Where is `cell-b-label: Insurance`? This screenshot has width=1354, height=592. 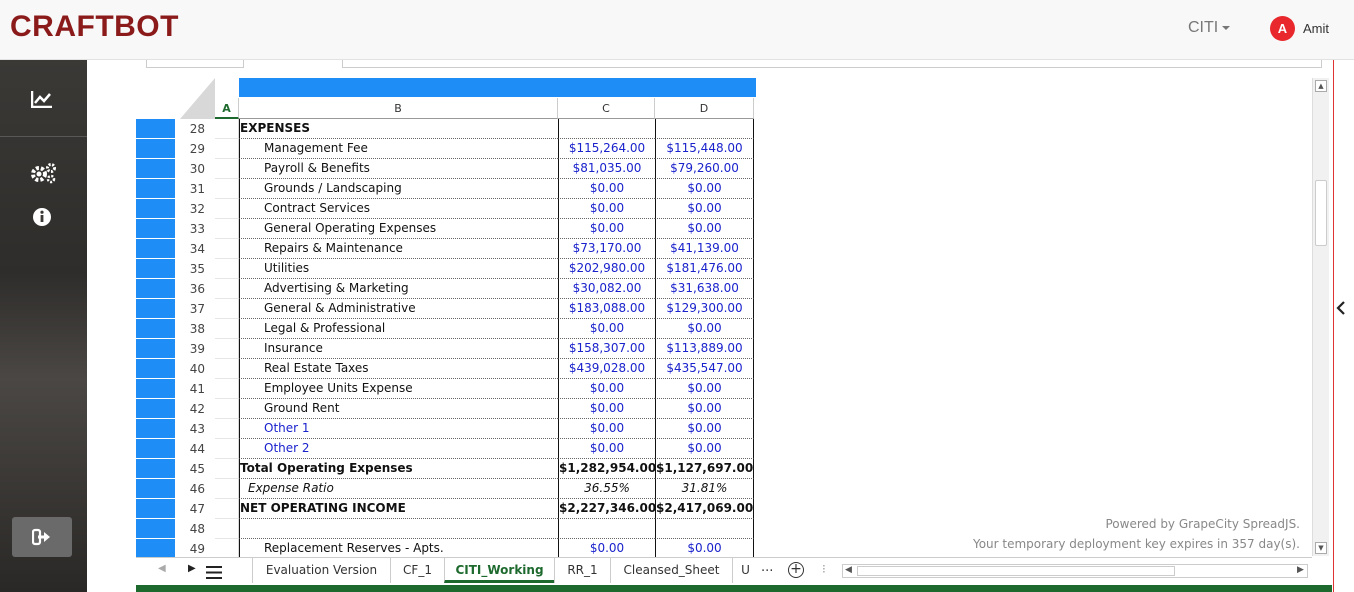
cell-b-label: Insurance is located at coordinates (398, 349).